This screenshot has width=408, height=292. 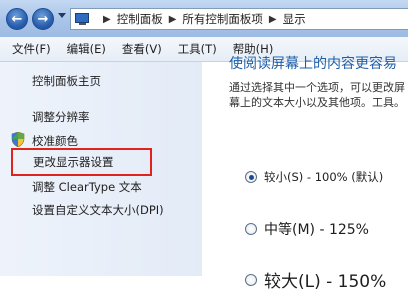 What do you see at coordinates (313, 64) in the screenshot?
I see `page-heading: 使阅读屏幕上的内容更容易` at bounding box center [313, 64].